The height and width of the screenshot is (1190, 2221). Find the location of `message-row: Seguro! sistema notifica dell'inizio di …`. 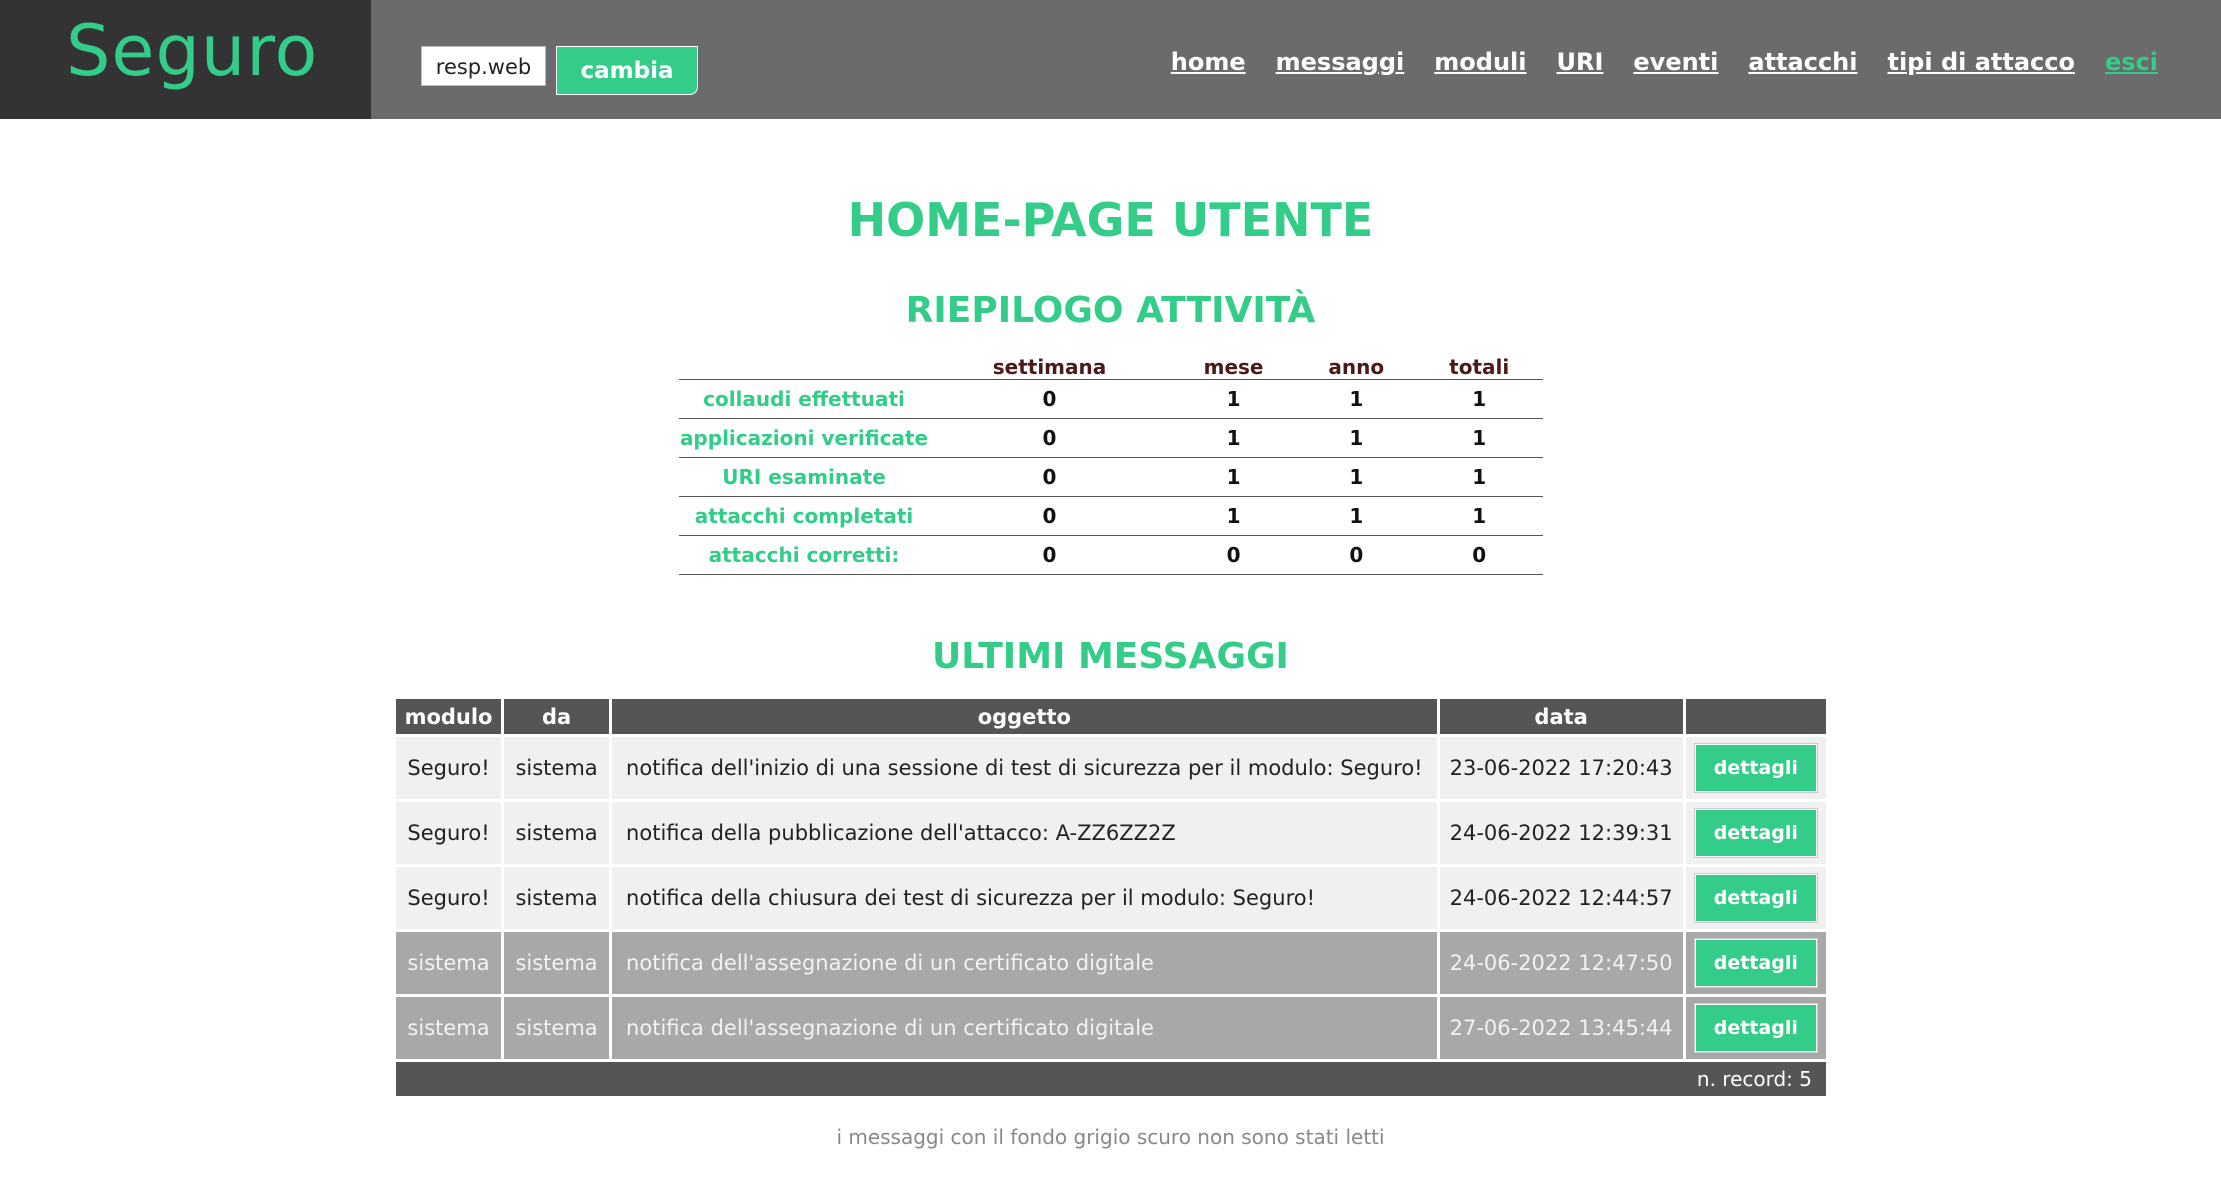

message-row: Seguro! sistema notifica dell'inizio di … is located at coordinates (1111, 768).